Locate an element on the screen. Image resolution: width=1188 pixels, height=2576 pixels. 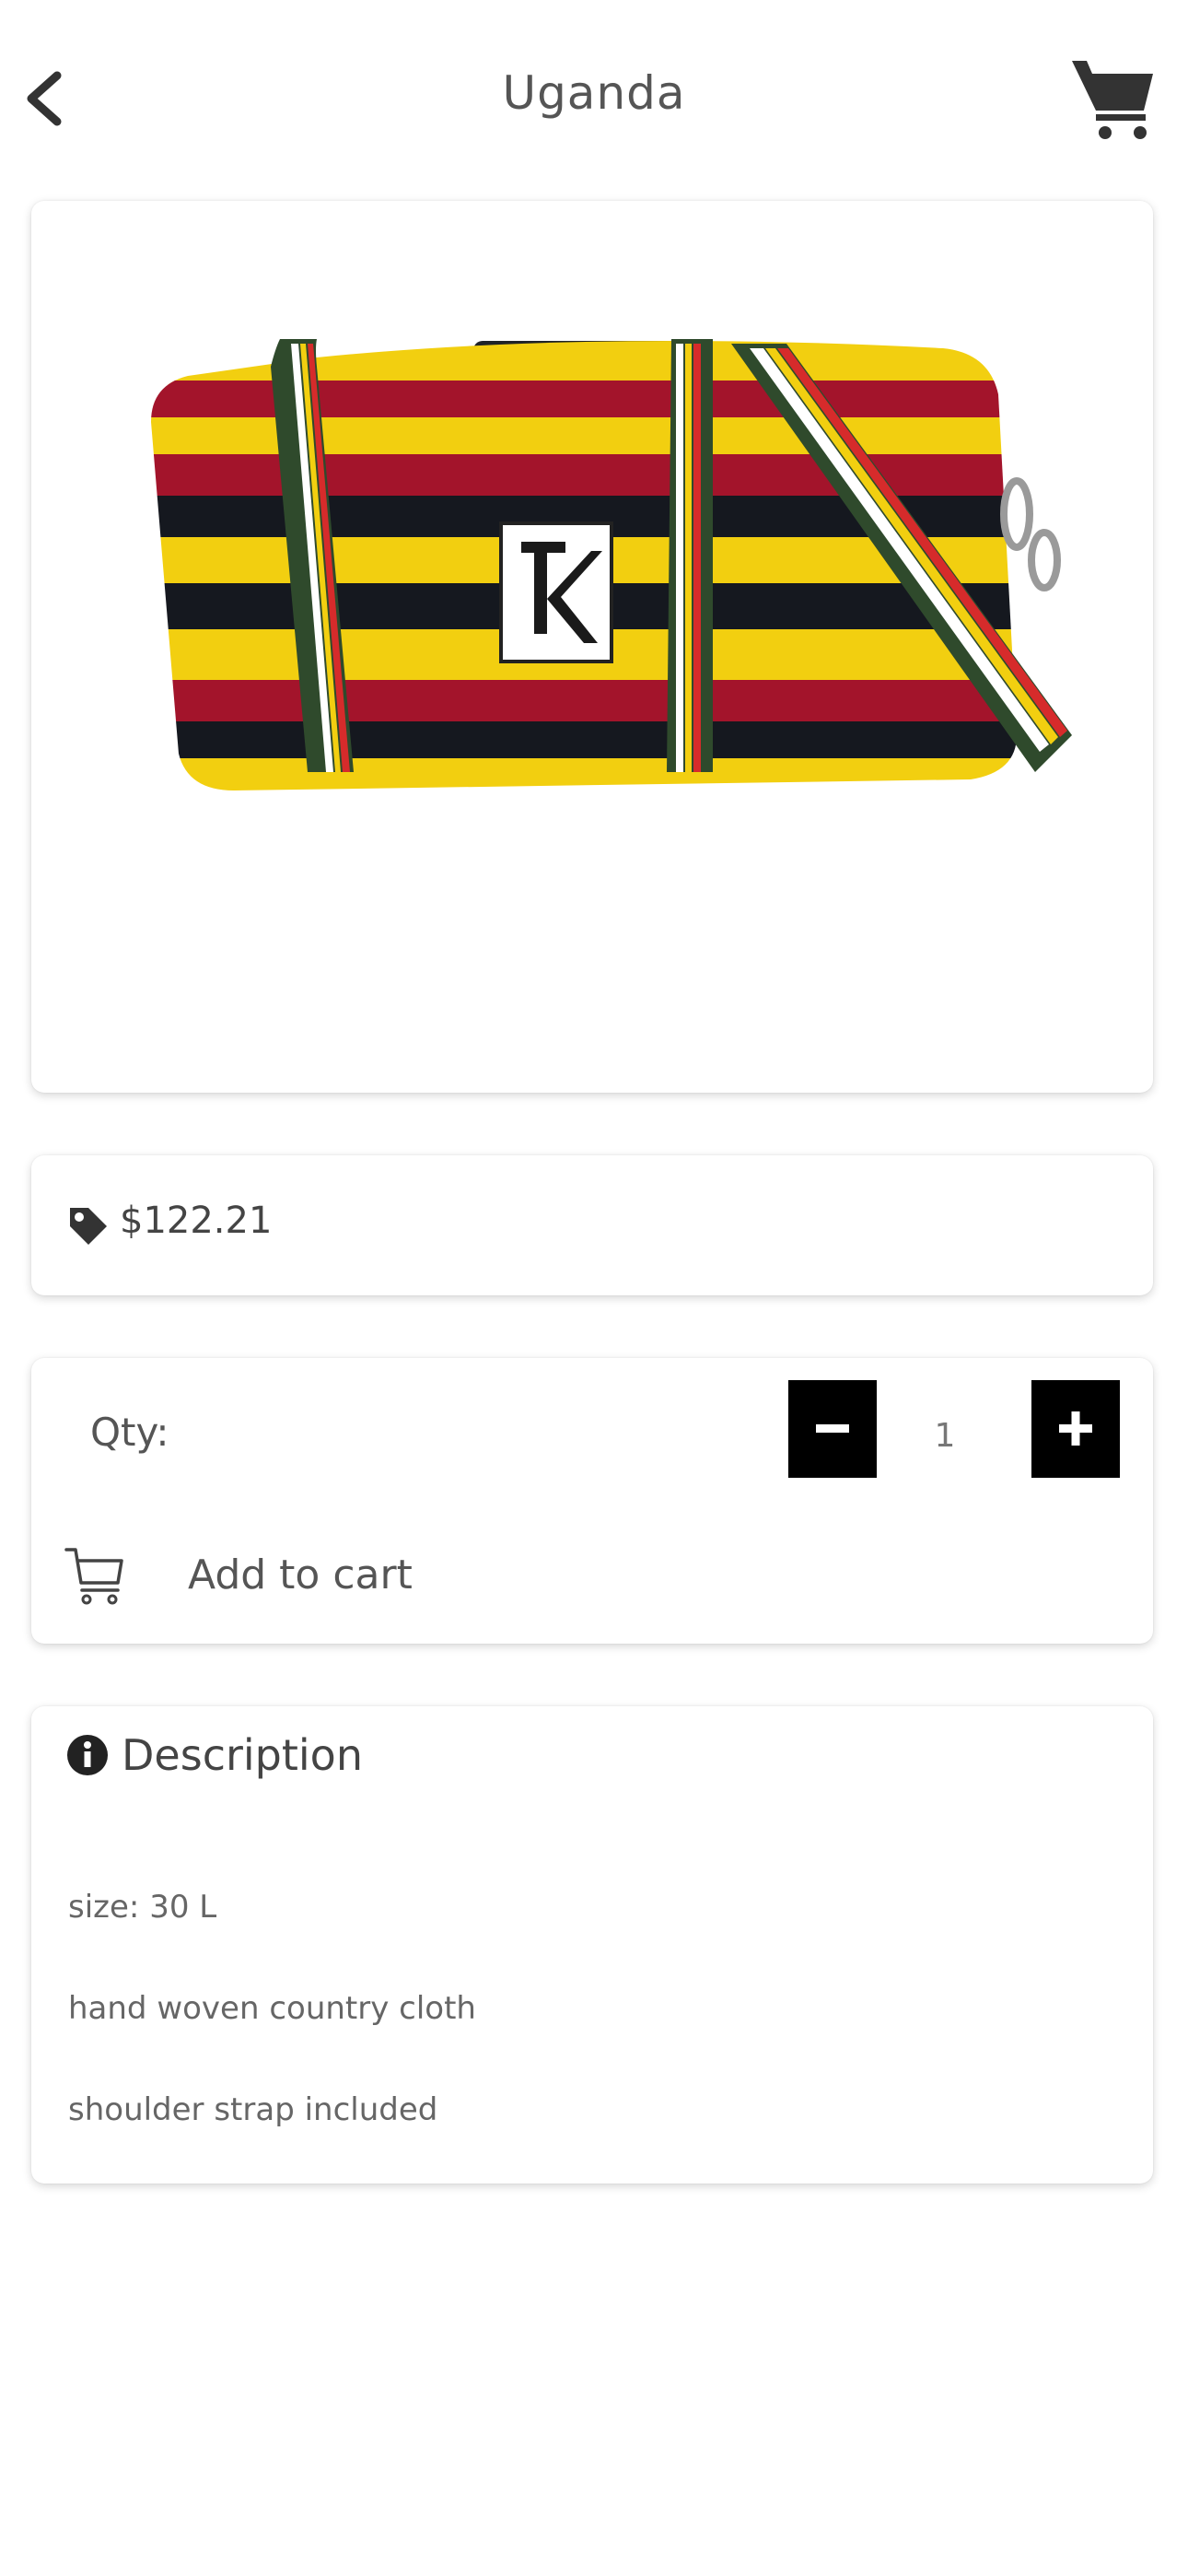
price-card: $122.21 is located at coordinates (592, 1225).